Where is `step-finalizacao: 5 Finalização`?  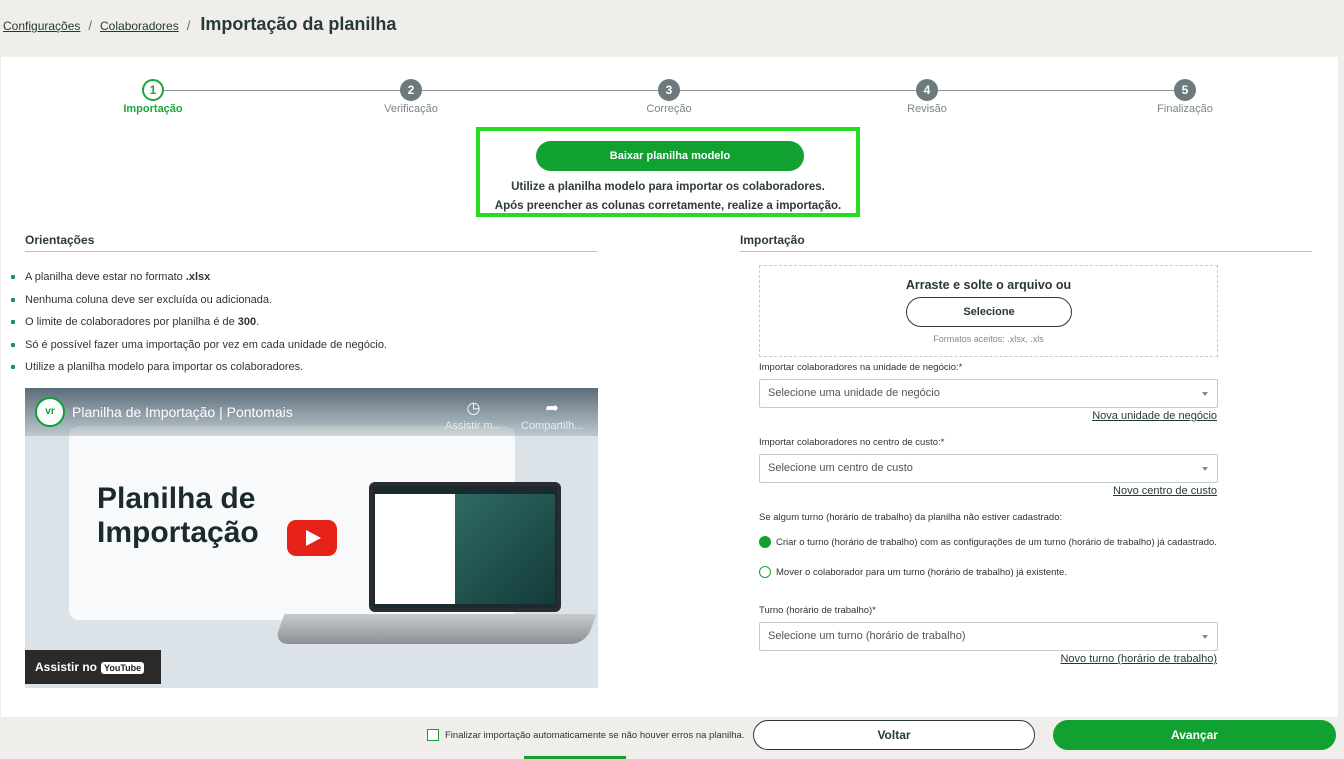 step-finalizacao: 5 Finalização is located at coordinates (1185, 97).